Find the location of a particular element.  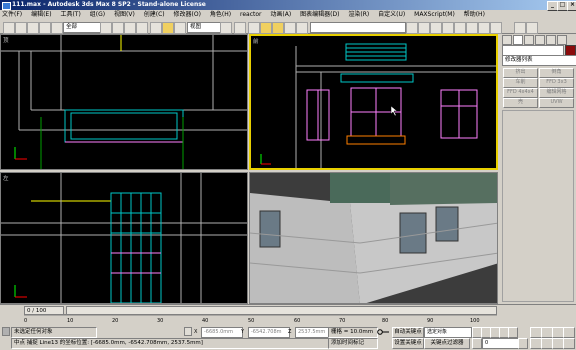

edit-named-selection-icon is located at coordinates (302, 28).